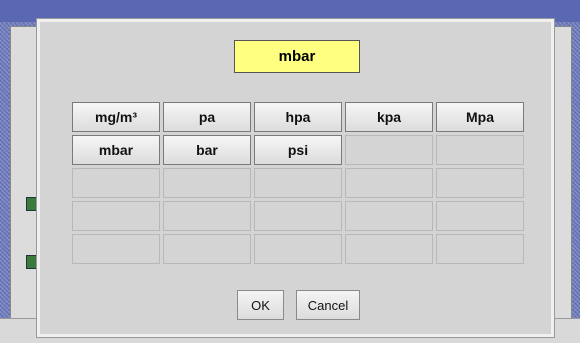 This screenshot has height=343, width=580. Describe the element at coordinates (480, 117) in the screenshot. I see `unit-button-mpa: Mpa` at that location.